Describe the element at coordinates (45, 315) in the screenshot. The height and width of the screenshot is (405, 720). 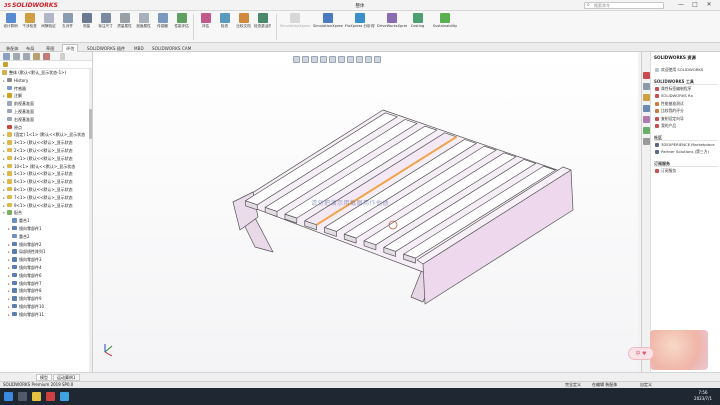
I see `tree-item: ▸ 镜向零部件11` at that location.